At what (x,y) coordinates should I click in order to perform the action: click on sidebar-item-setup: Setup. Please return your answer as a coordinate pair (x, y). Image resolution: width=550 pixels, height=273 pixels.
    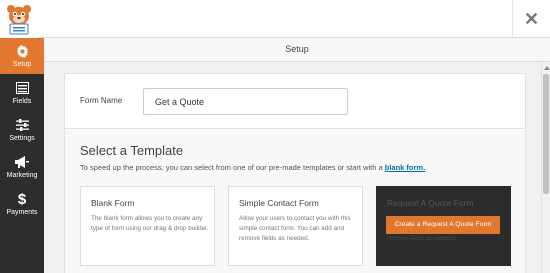
    Looking at the image, I should click on (22, 56).